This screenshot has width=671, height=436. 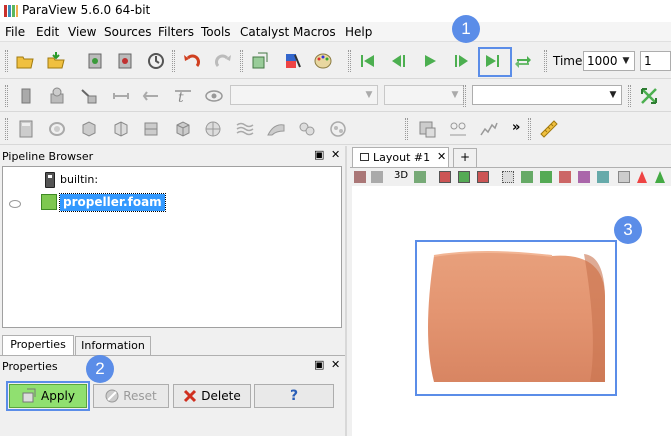 What do you see at coordinates (245, 129) in the screenshot?
I see `stream-tracer-icon` at bounding box center [245, 129].